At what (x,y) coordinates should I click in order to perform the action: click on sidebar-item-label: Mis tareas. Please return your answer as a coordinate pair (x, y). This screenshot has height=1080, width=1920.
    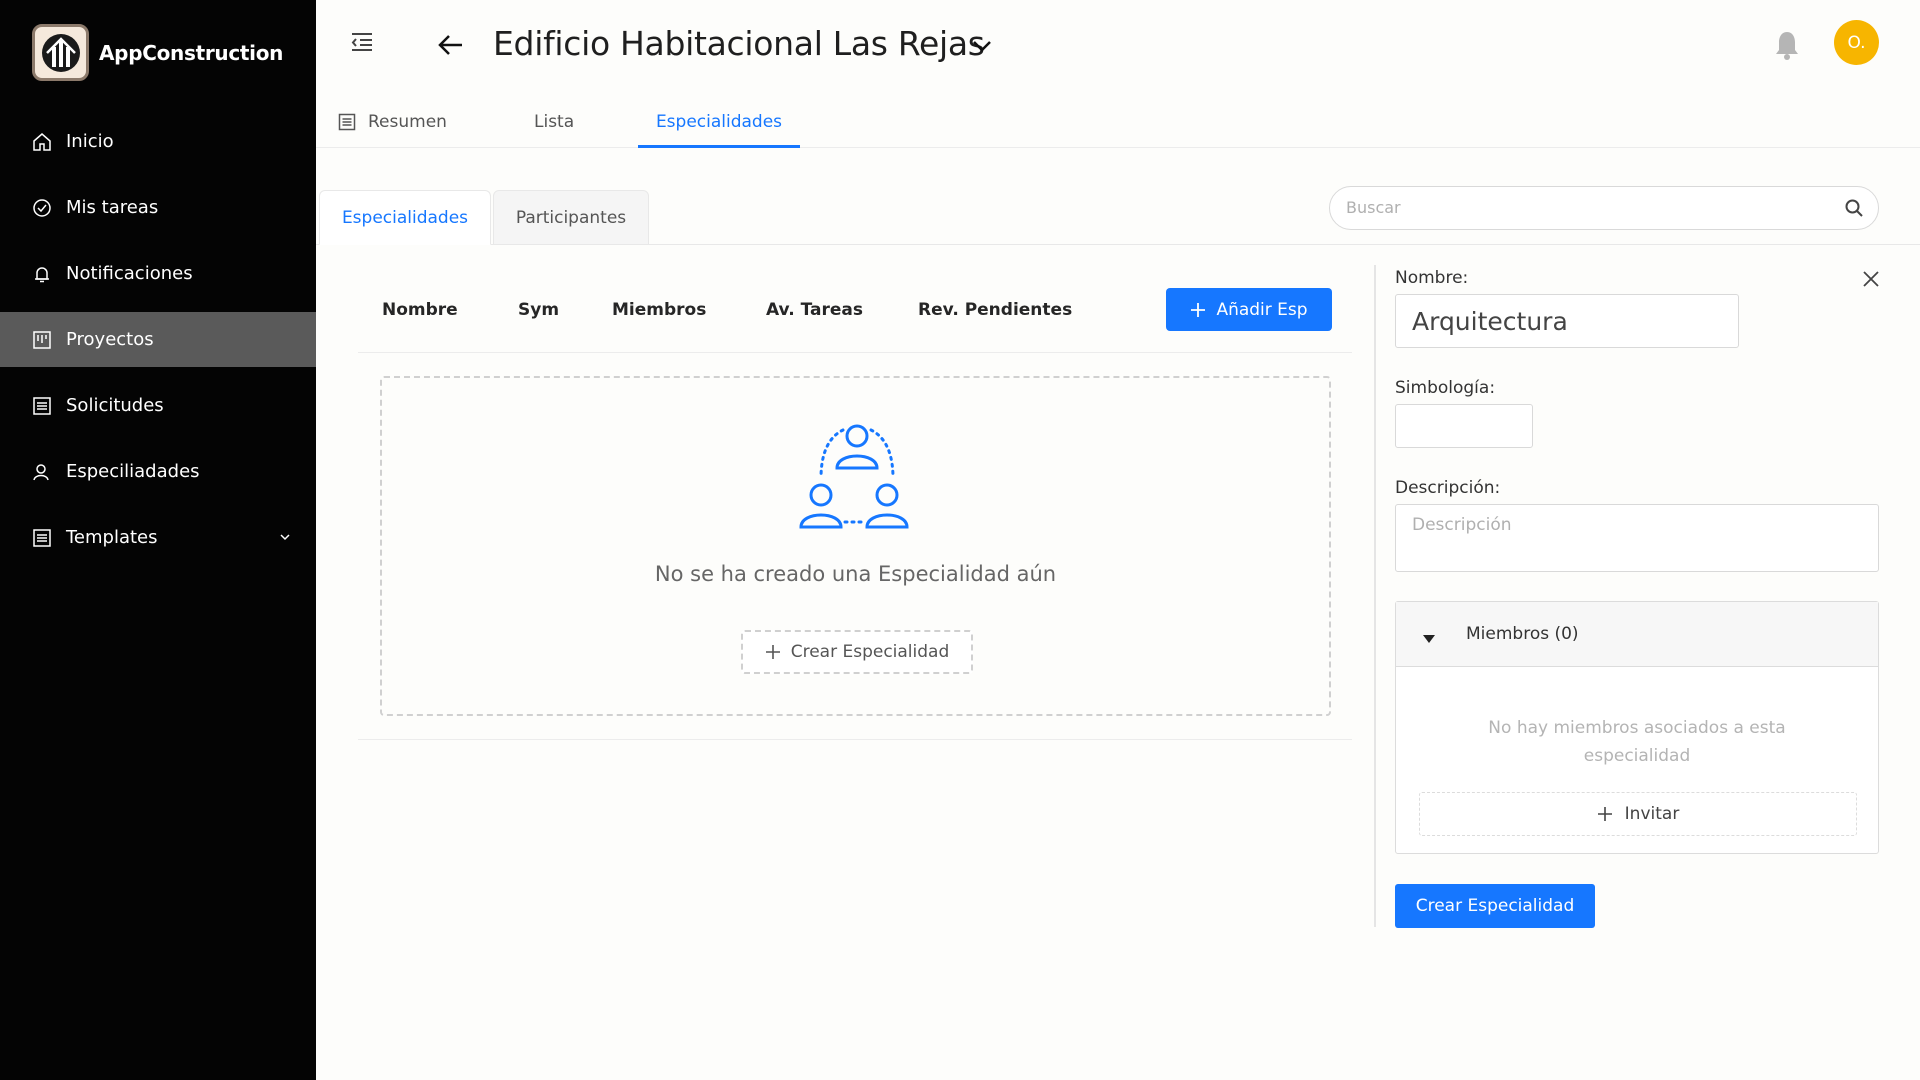
    Looking at the image, I should click on (112, 207).